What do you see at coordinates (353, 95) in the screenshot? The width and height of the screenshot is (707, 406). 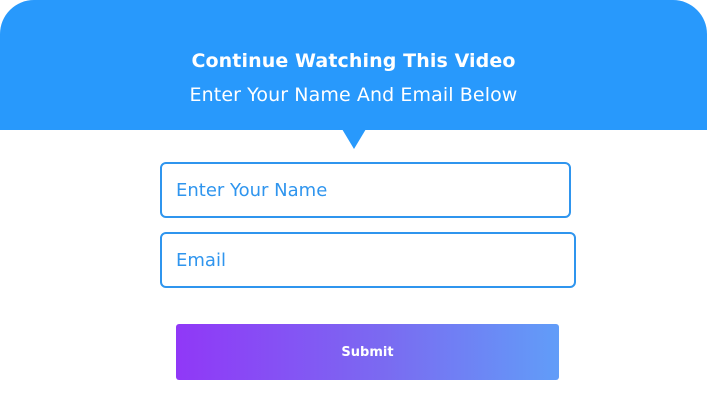 I see `header-subtitle: Enter Your Name And Email Below` at bounding box center [353, 95].